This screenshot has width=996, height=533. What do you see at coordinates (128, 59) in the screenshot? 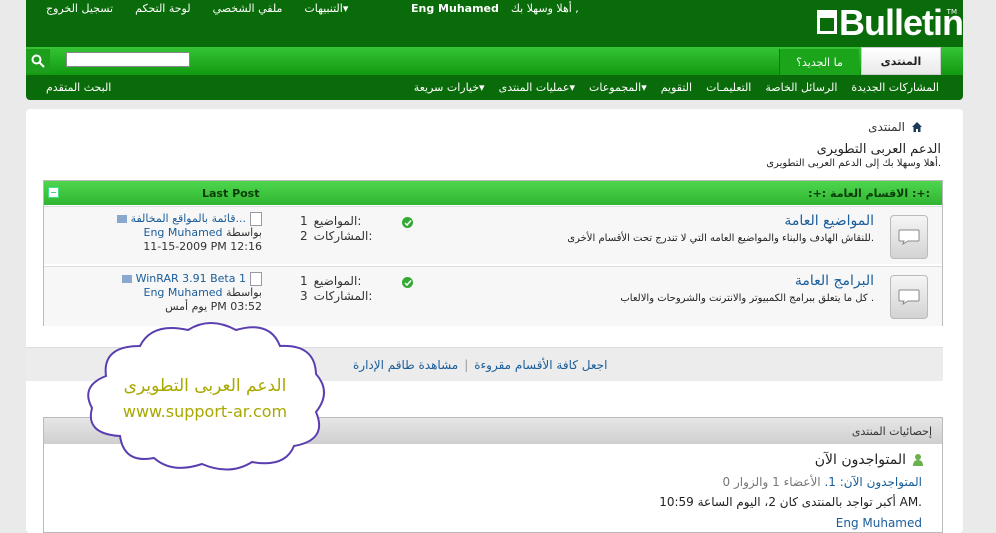
I see `search-input` at bounding box center [128, 59].